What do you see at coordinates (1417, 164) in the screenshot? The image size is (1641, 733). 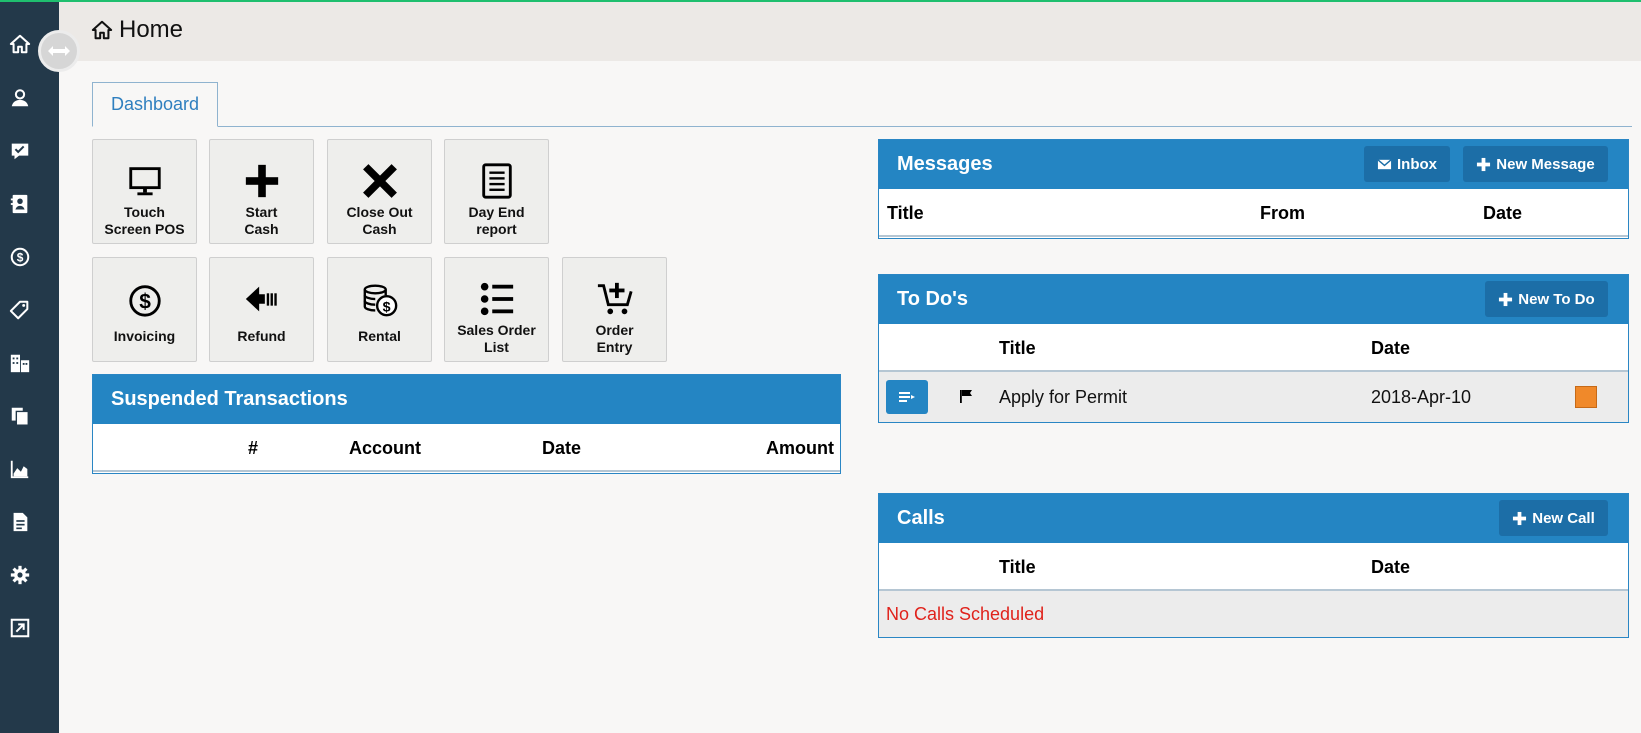 I see `inbox-label: Inbox` at bounding box center [1417, 164].